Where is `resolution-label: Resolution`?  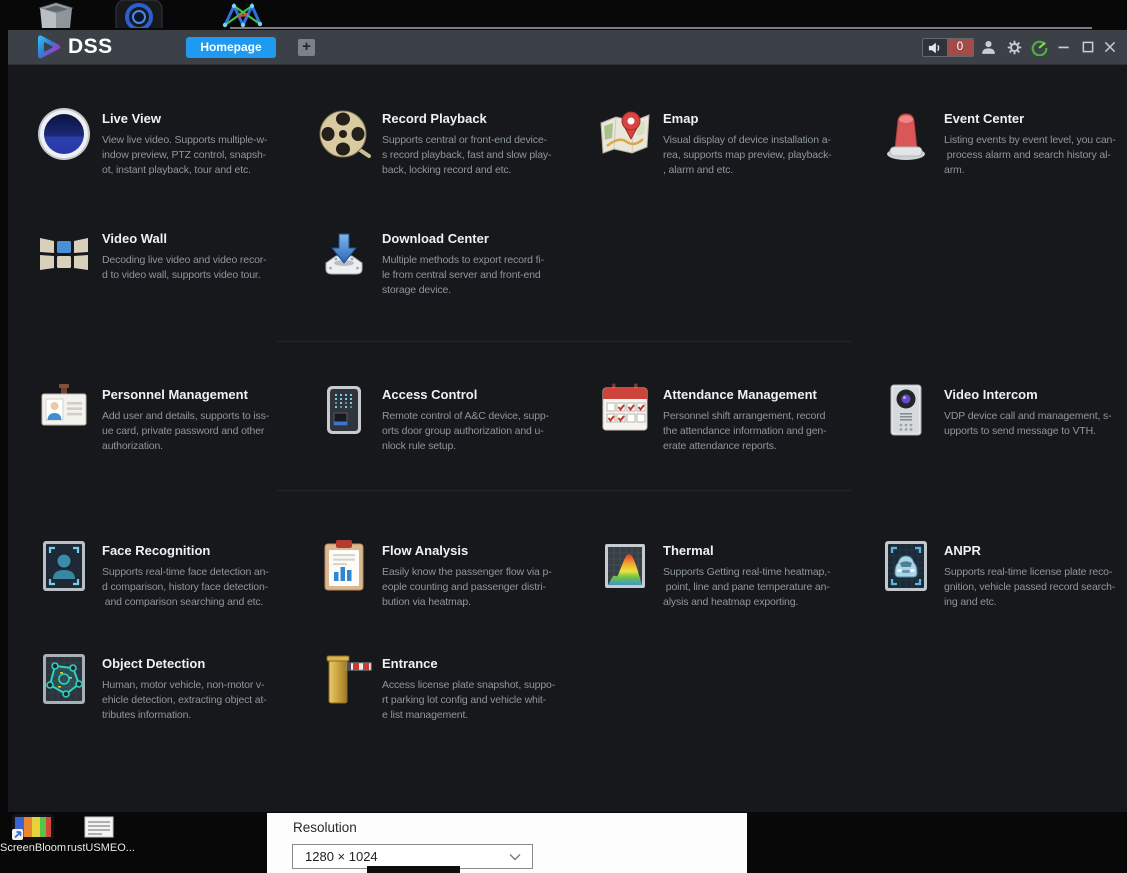
resolution-label: Resolution is located at coordinates (325, 827).